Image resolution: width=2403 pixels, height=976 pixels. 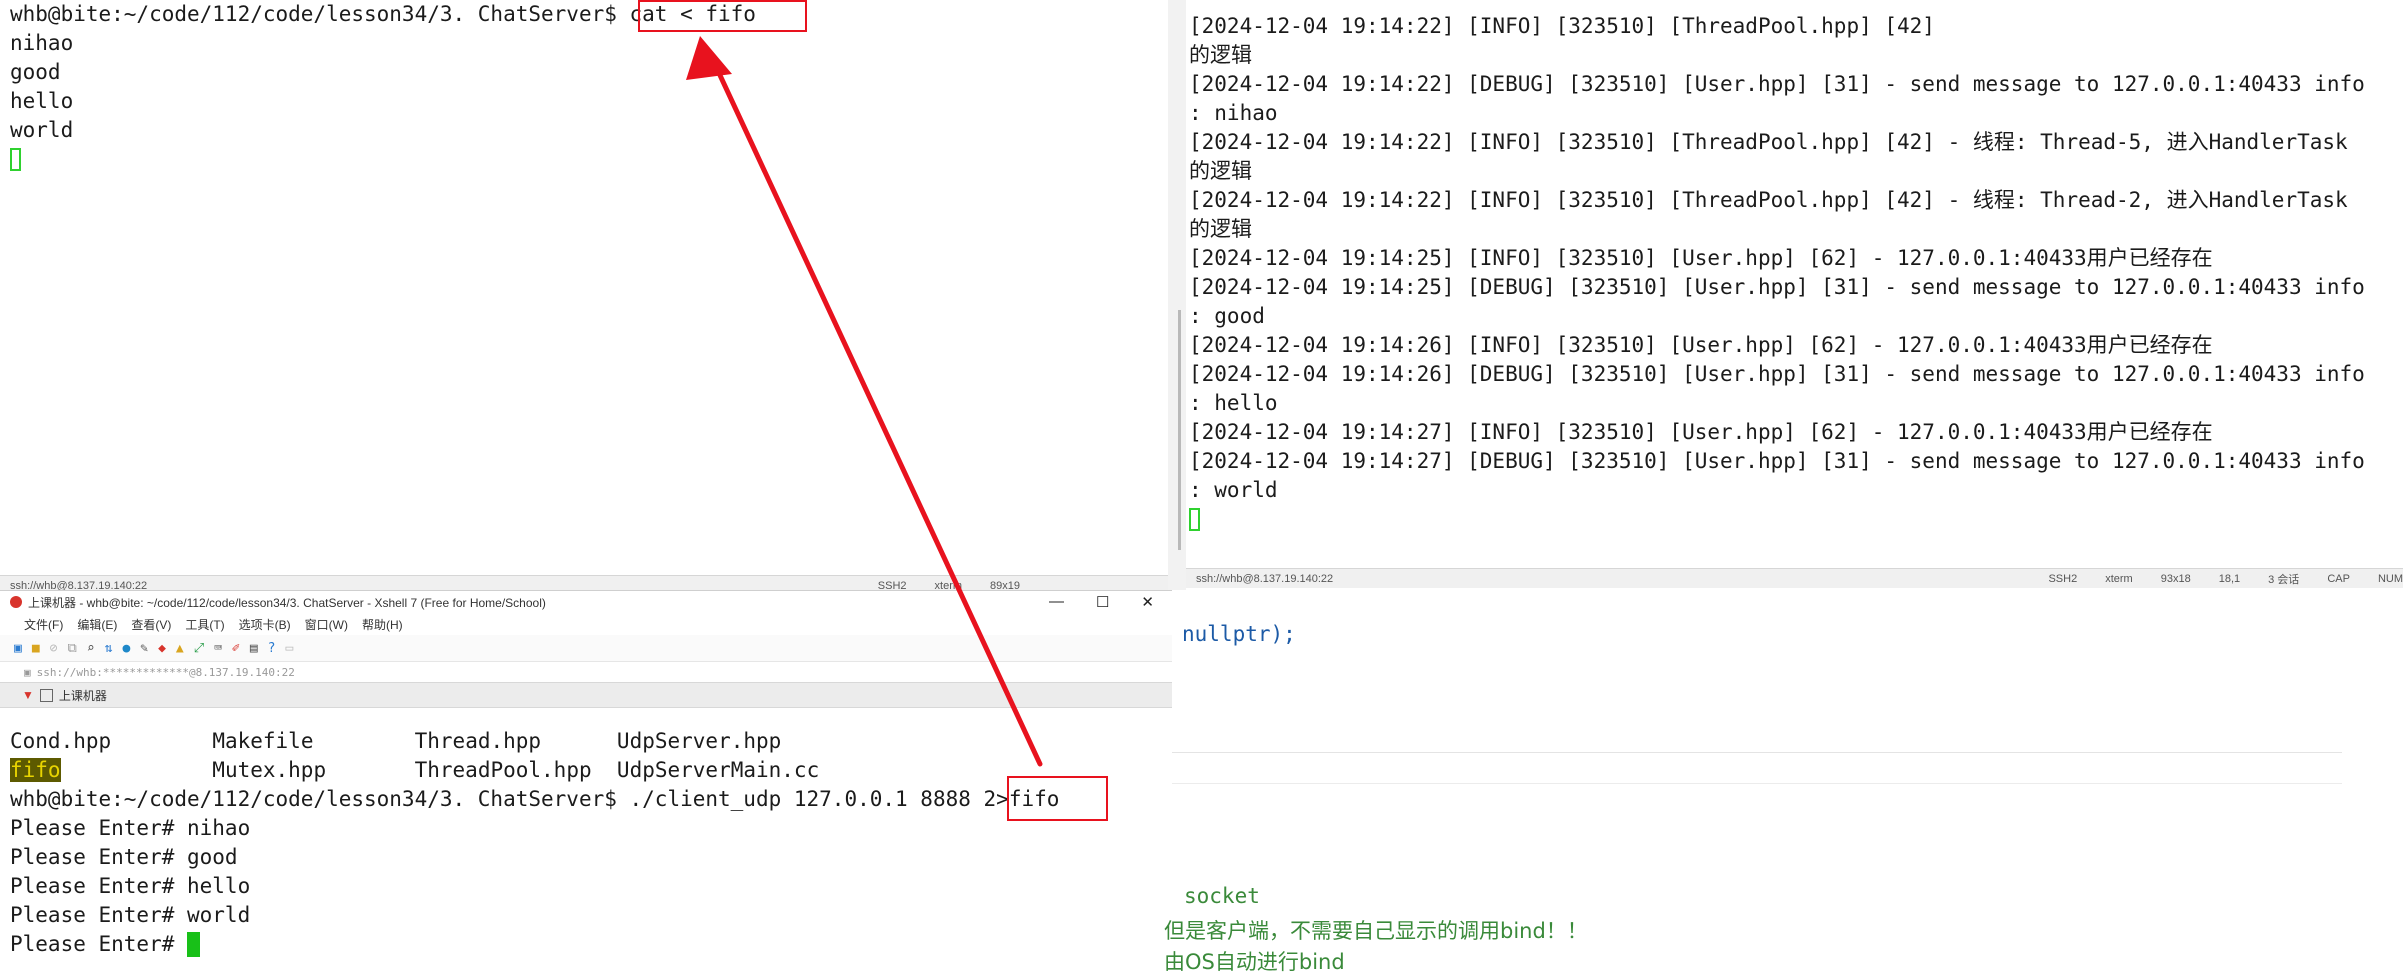 I want to click on arrow-shaft, so click(x=876, y=411).